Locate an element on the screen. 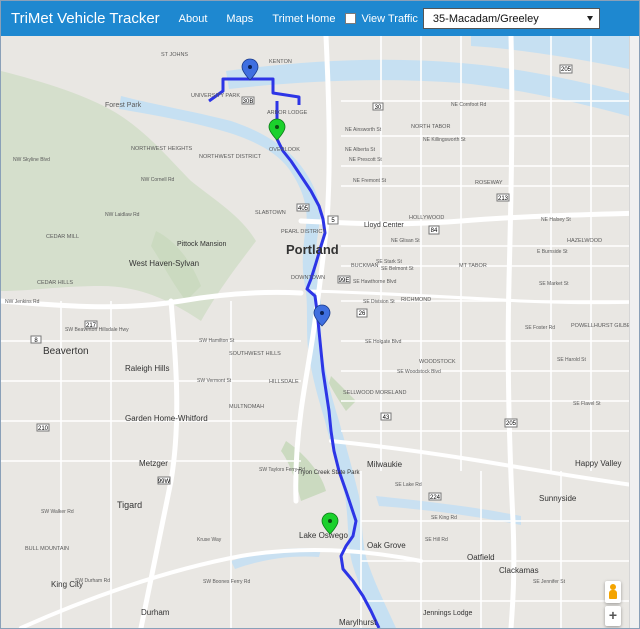 This screenshot has width=640, height=629. street-view-pegman-icon is located at coordinates (613, 592).